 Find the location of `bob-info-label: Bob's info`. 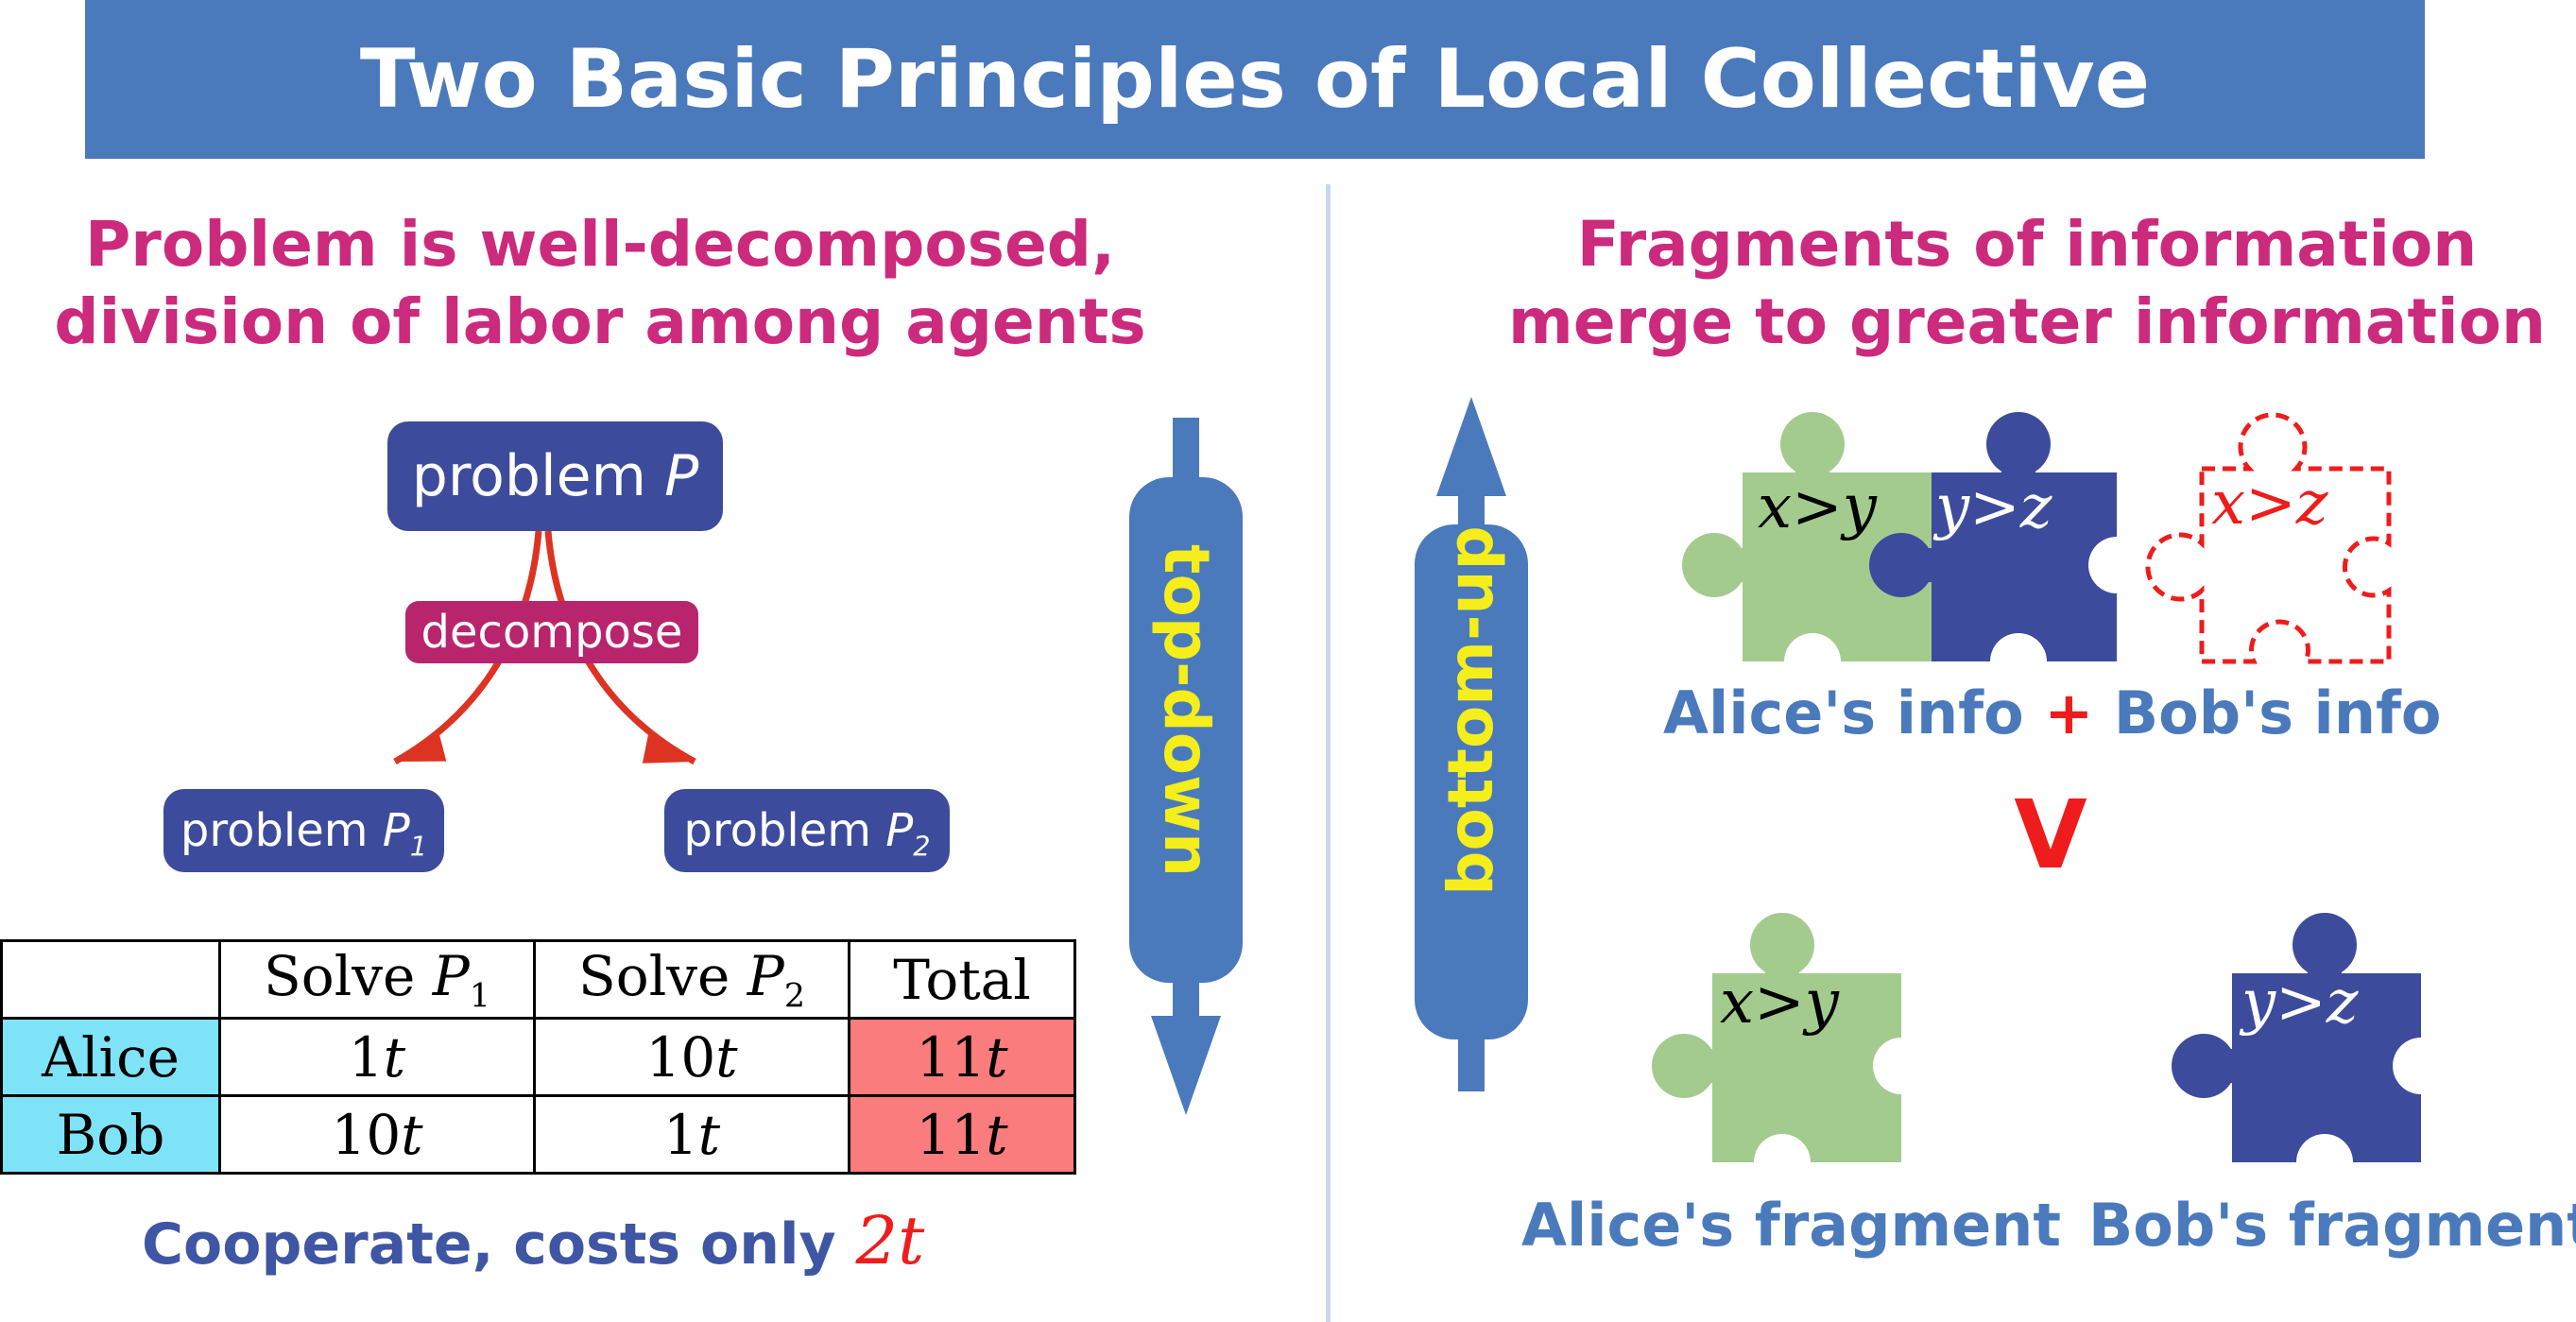

bob-info-label: Bob's info is located at coordinates (2277, 712).